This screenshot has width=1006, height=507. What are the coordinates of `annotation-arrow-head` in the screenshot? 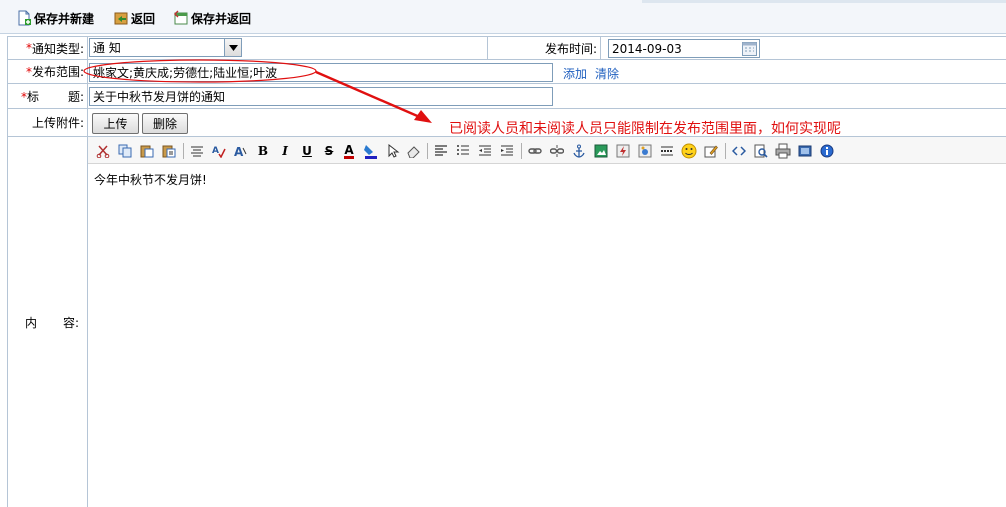 It's located at (423, 116).